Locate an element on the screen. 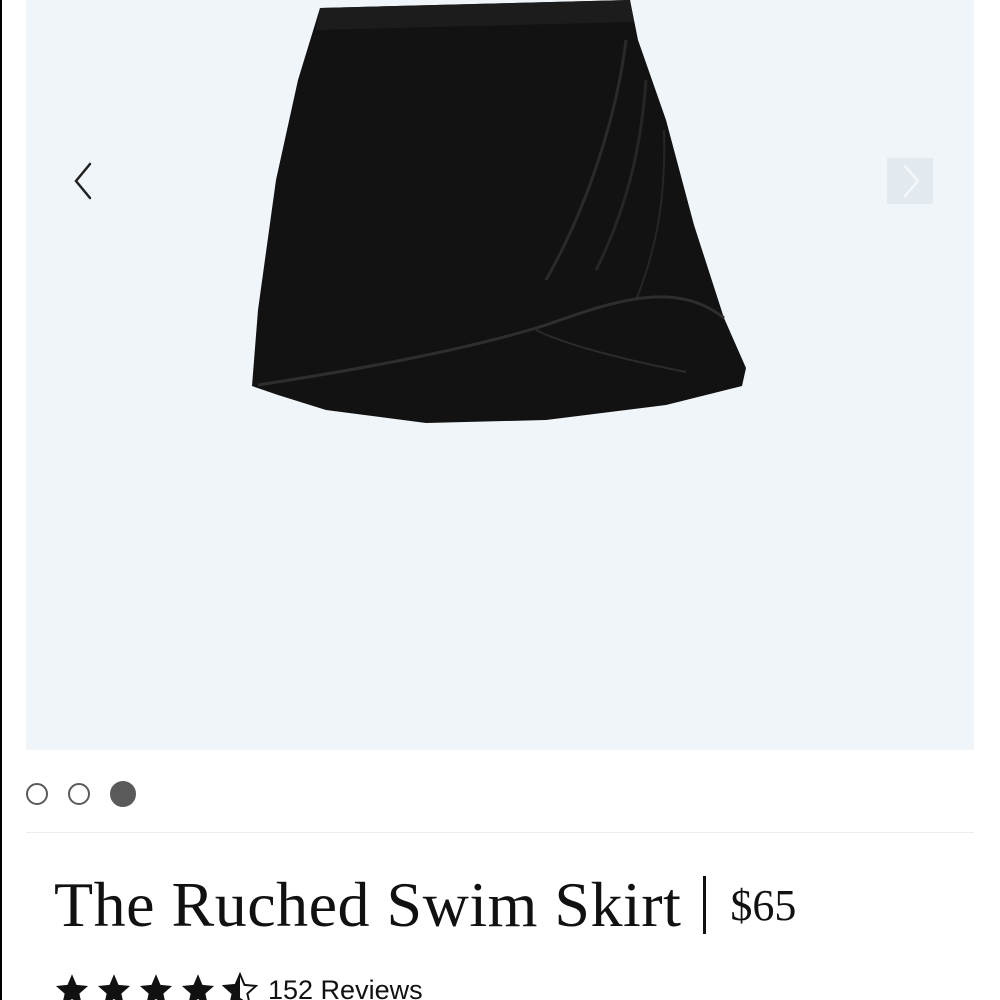 Image resolution: width=1000 pixels, height=1000 pixels. section-divider is located at coordinates (500, 832).